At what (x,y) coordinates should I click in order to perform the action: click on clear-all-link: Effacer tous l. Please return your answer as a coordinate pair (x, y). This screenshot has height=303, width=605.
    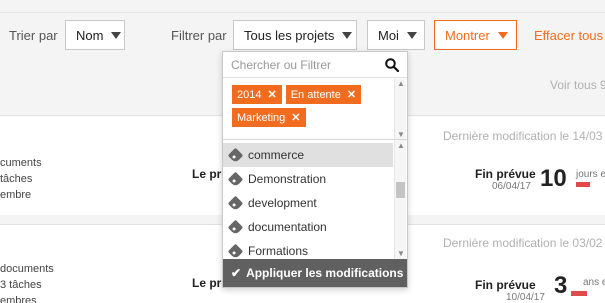
    Looking at the image, I should click on (569, 35).